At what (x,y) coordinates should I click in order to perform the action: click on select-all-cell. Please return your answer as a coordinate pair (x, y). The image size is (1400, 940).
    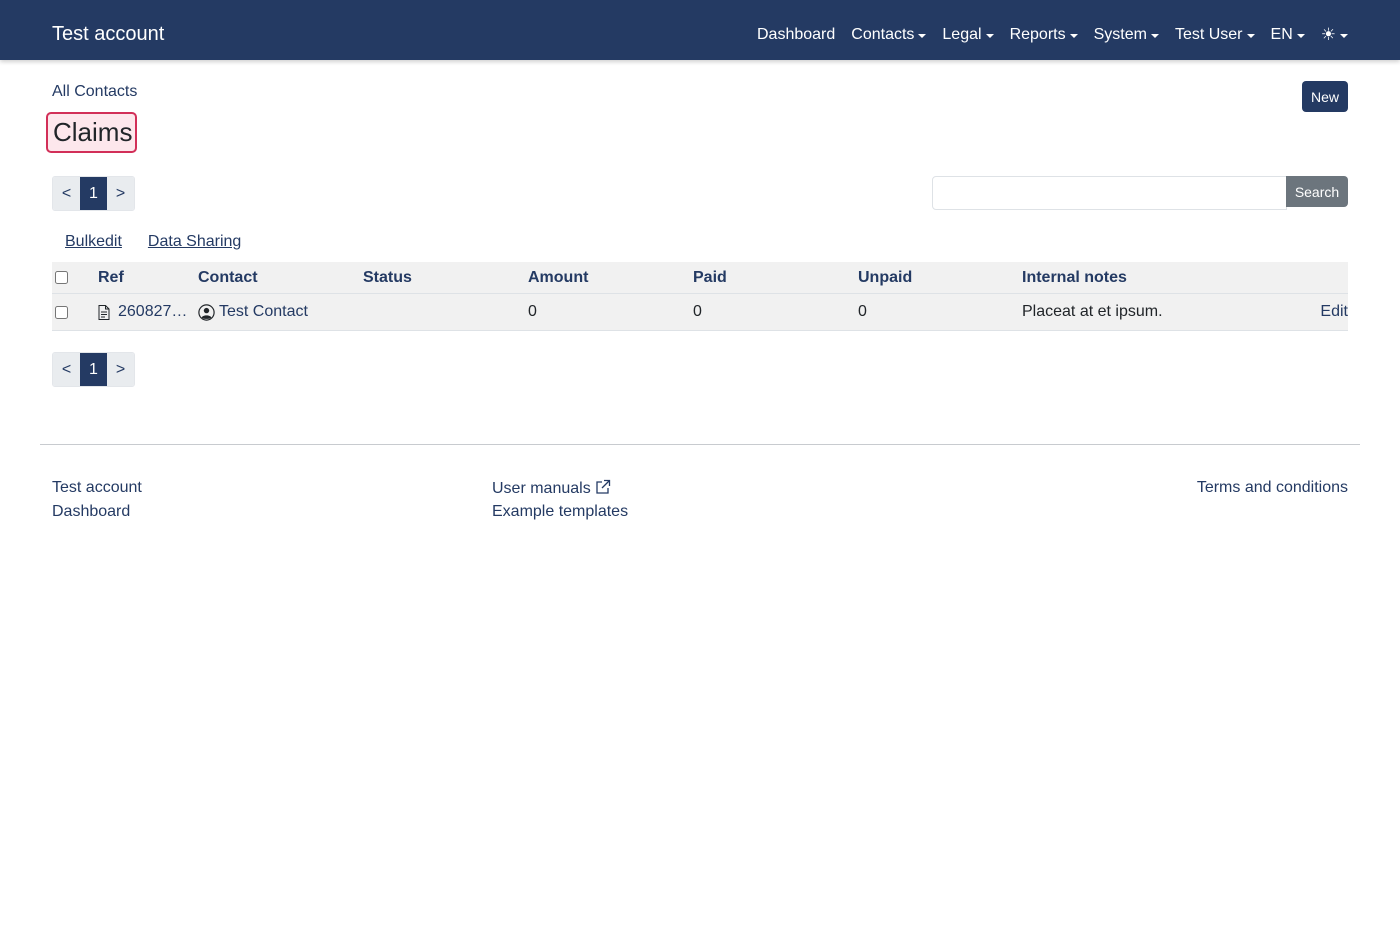
    Looking at the image, I should click on (61, 277).